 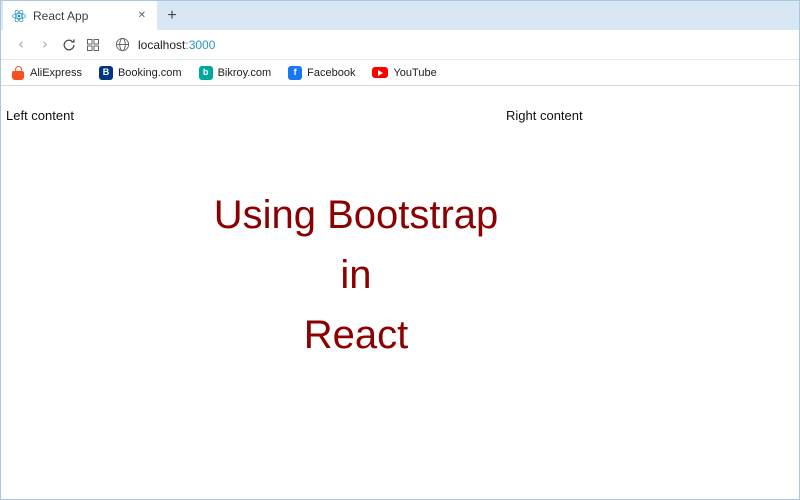 I want to click on grid-icon, so click(x=93, y=44).